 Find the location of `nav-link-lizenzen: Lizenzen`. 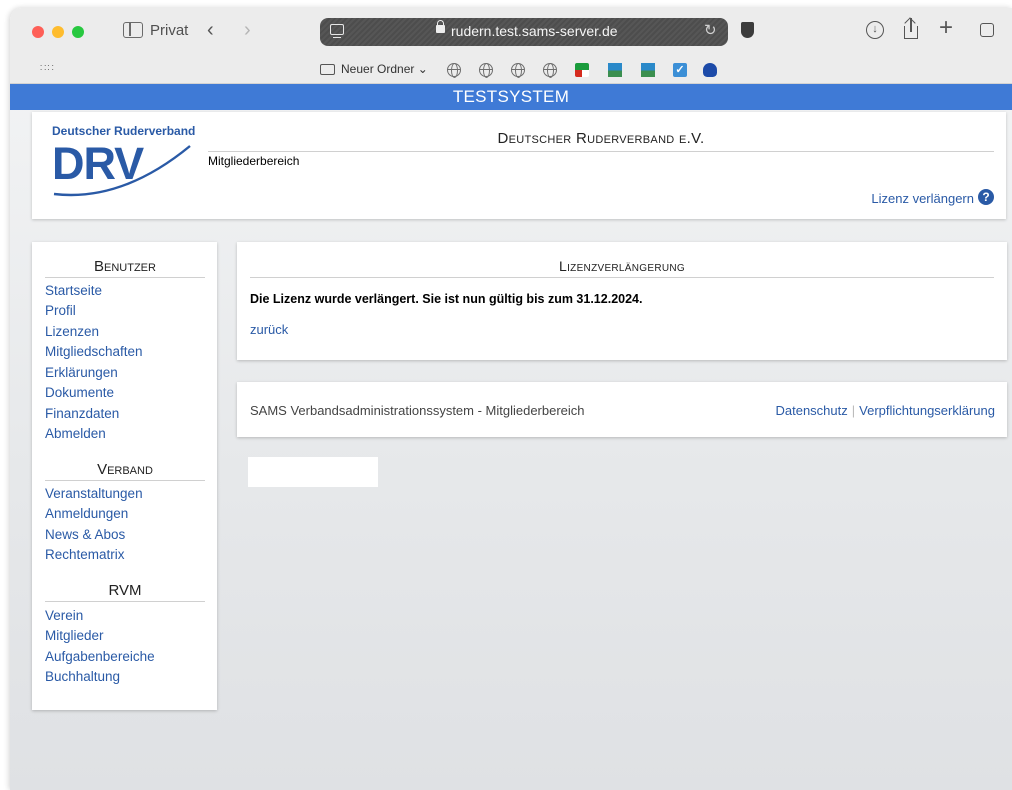

nav-link-lizenzen: Lizenzen is located at coordinates (72, 331).